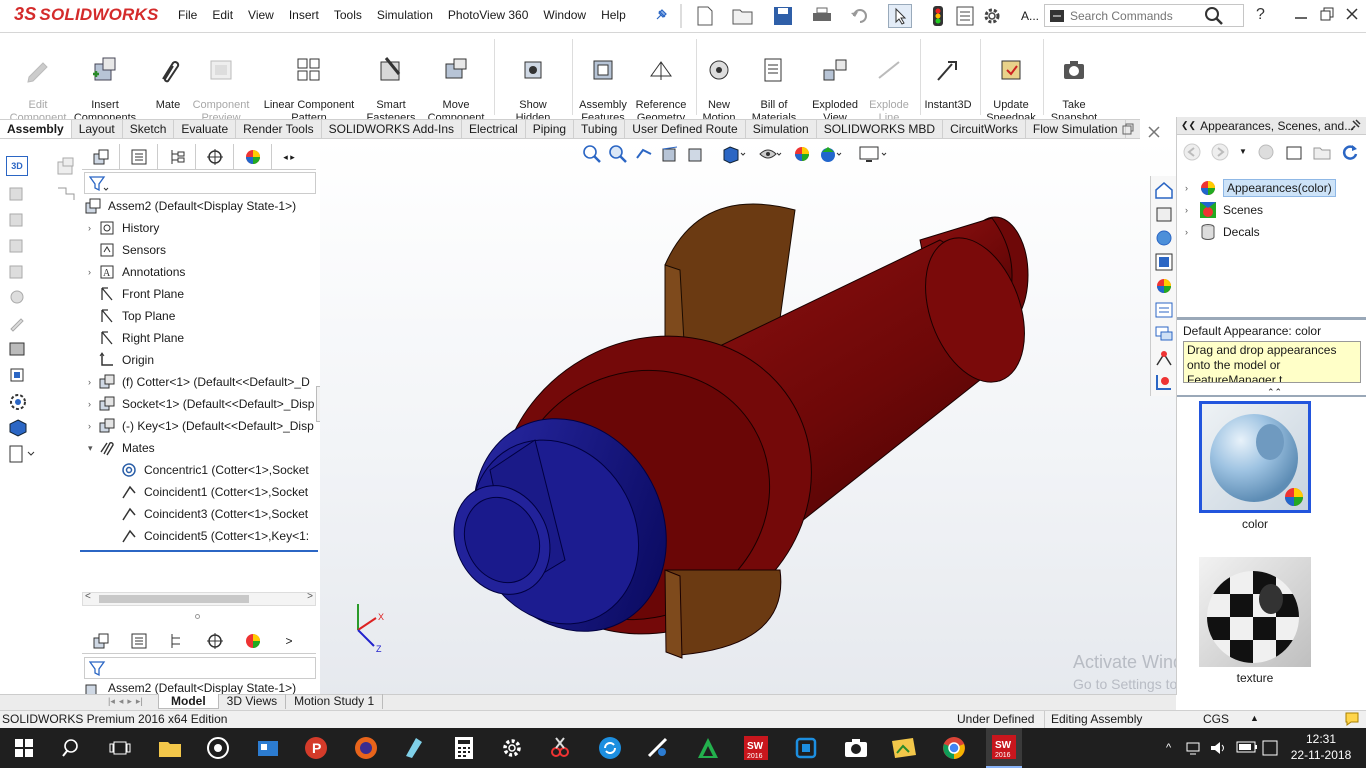 The height and width of the screenshot is (768, 1366). I want to click on tab-tubing: Tubing, so click(600, 129).